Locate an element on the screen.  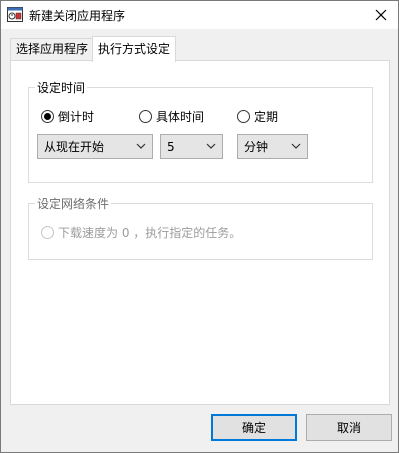
title-bar: 新建关闭应用程序 is located at coordinates (199, 15).